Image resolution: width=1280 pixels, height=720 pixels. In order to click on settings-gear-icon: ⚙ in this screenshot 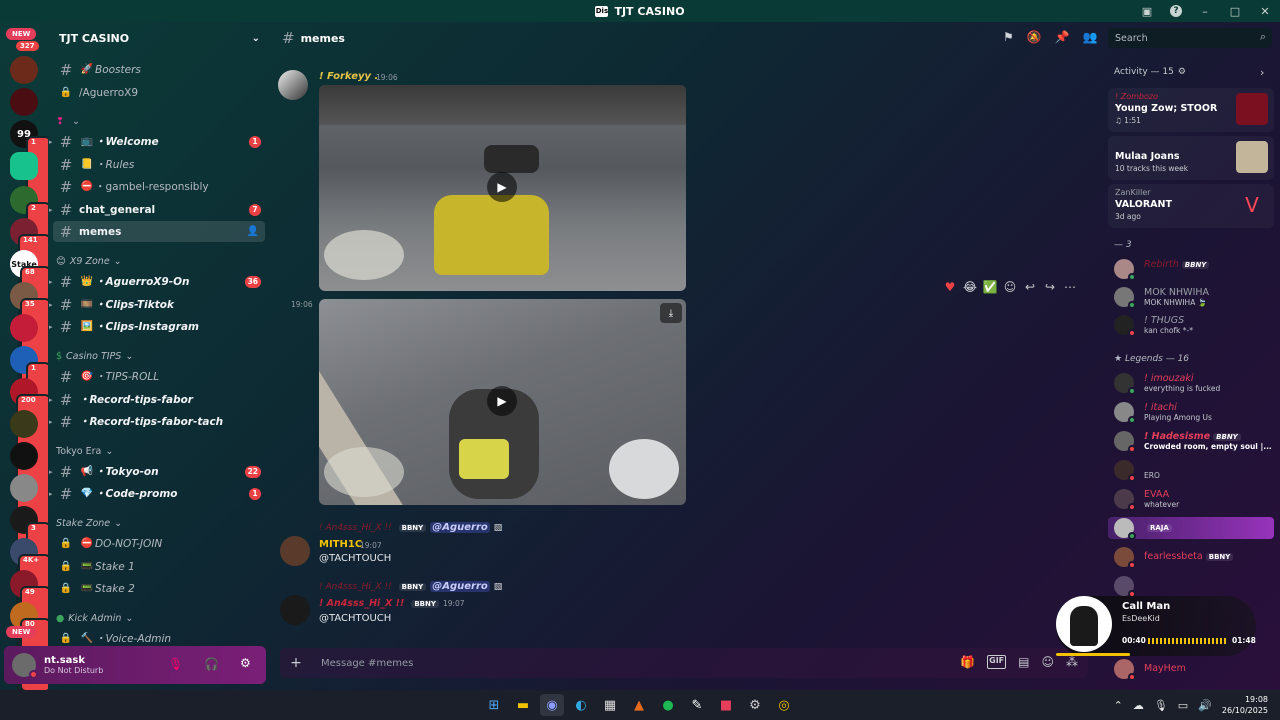, I will do `click(245, 663)`.